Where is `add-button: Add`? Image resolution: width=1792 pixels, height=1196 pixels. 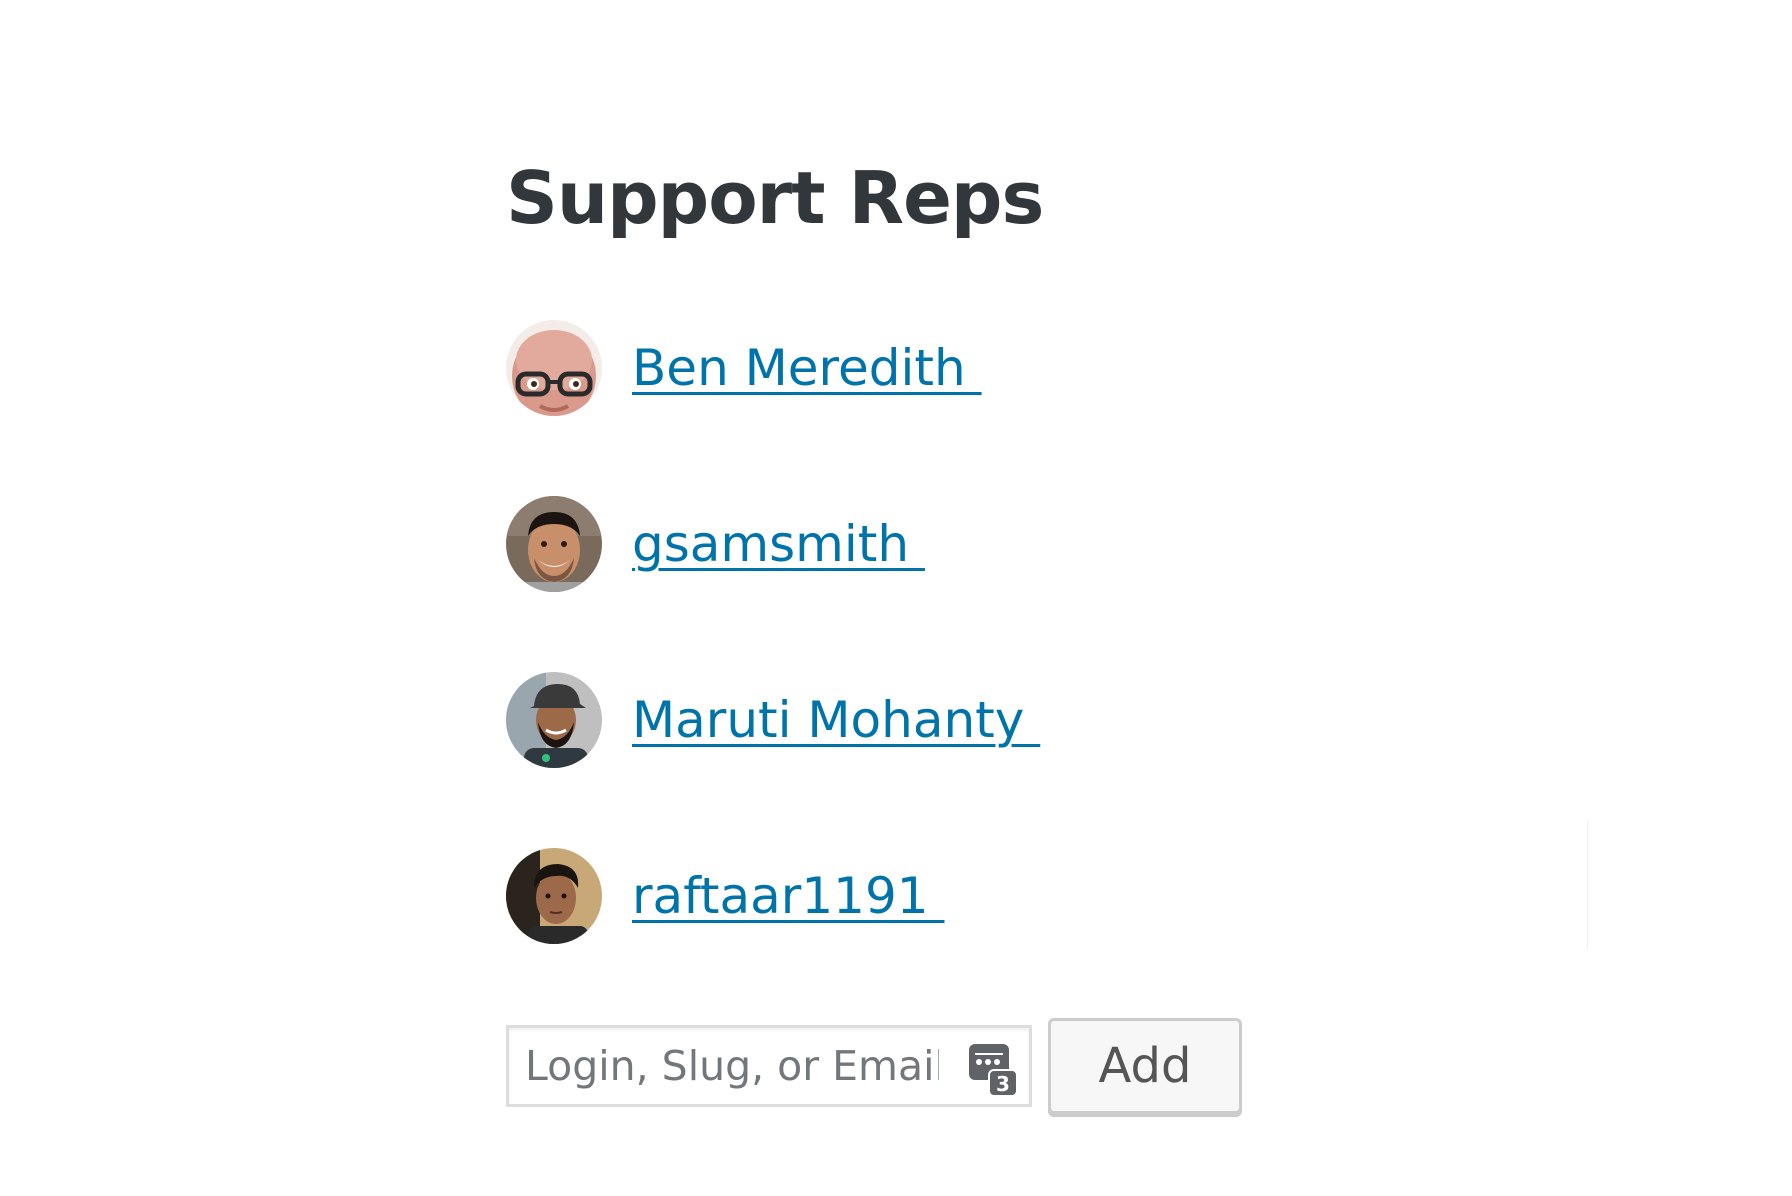
add-button: Add is located at coordinates (1145, 1066).